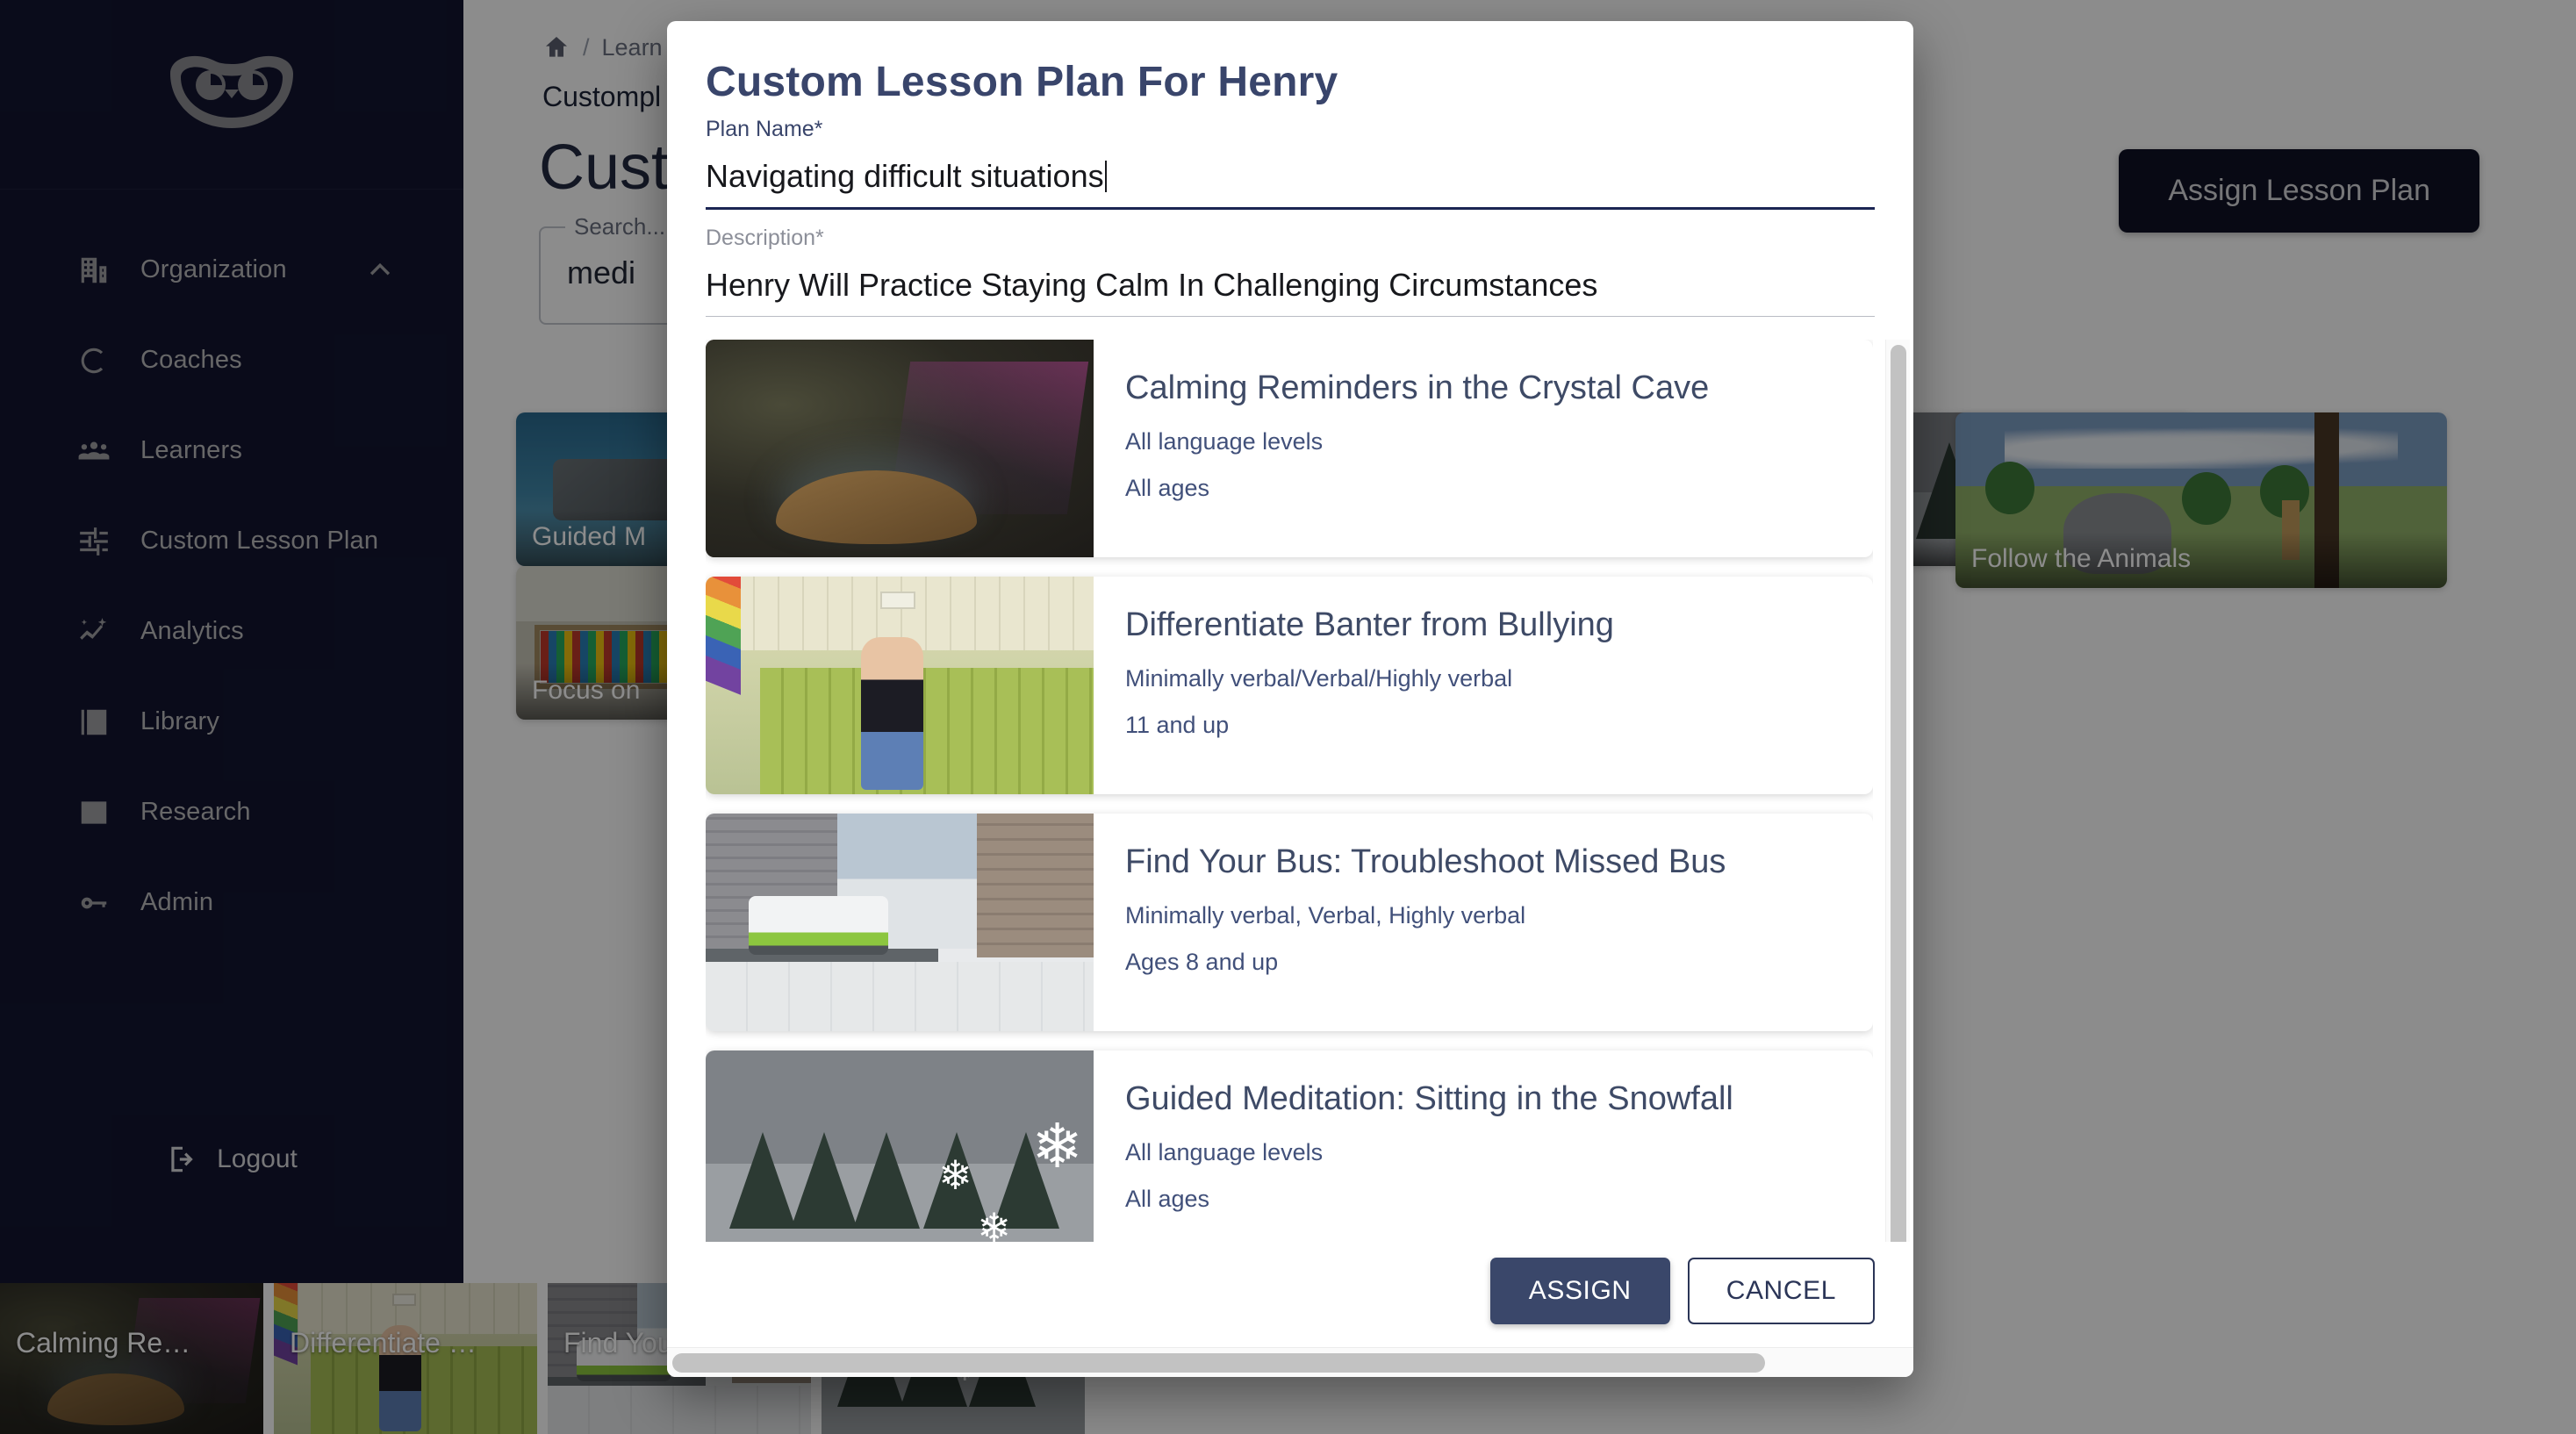  What do you see at coordinates (1022, 82) in the screenshot?
I see `modal-title: Custom Lesson Plan For Henry` at bounding box center [1022, 82].